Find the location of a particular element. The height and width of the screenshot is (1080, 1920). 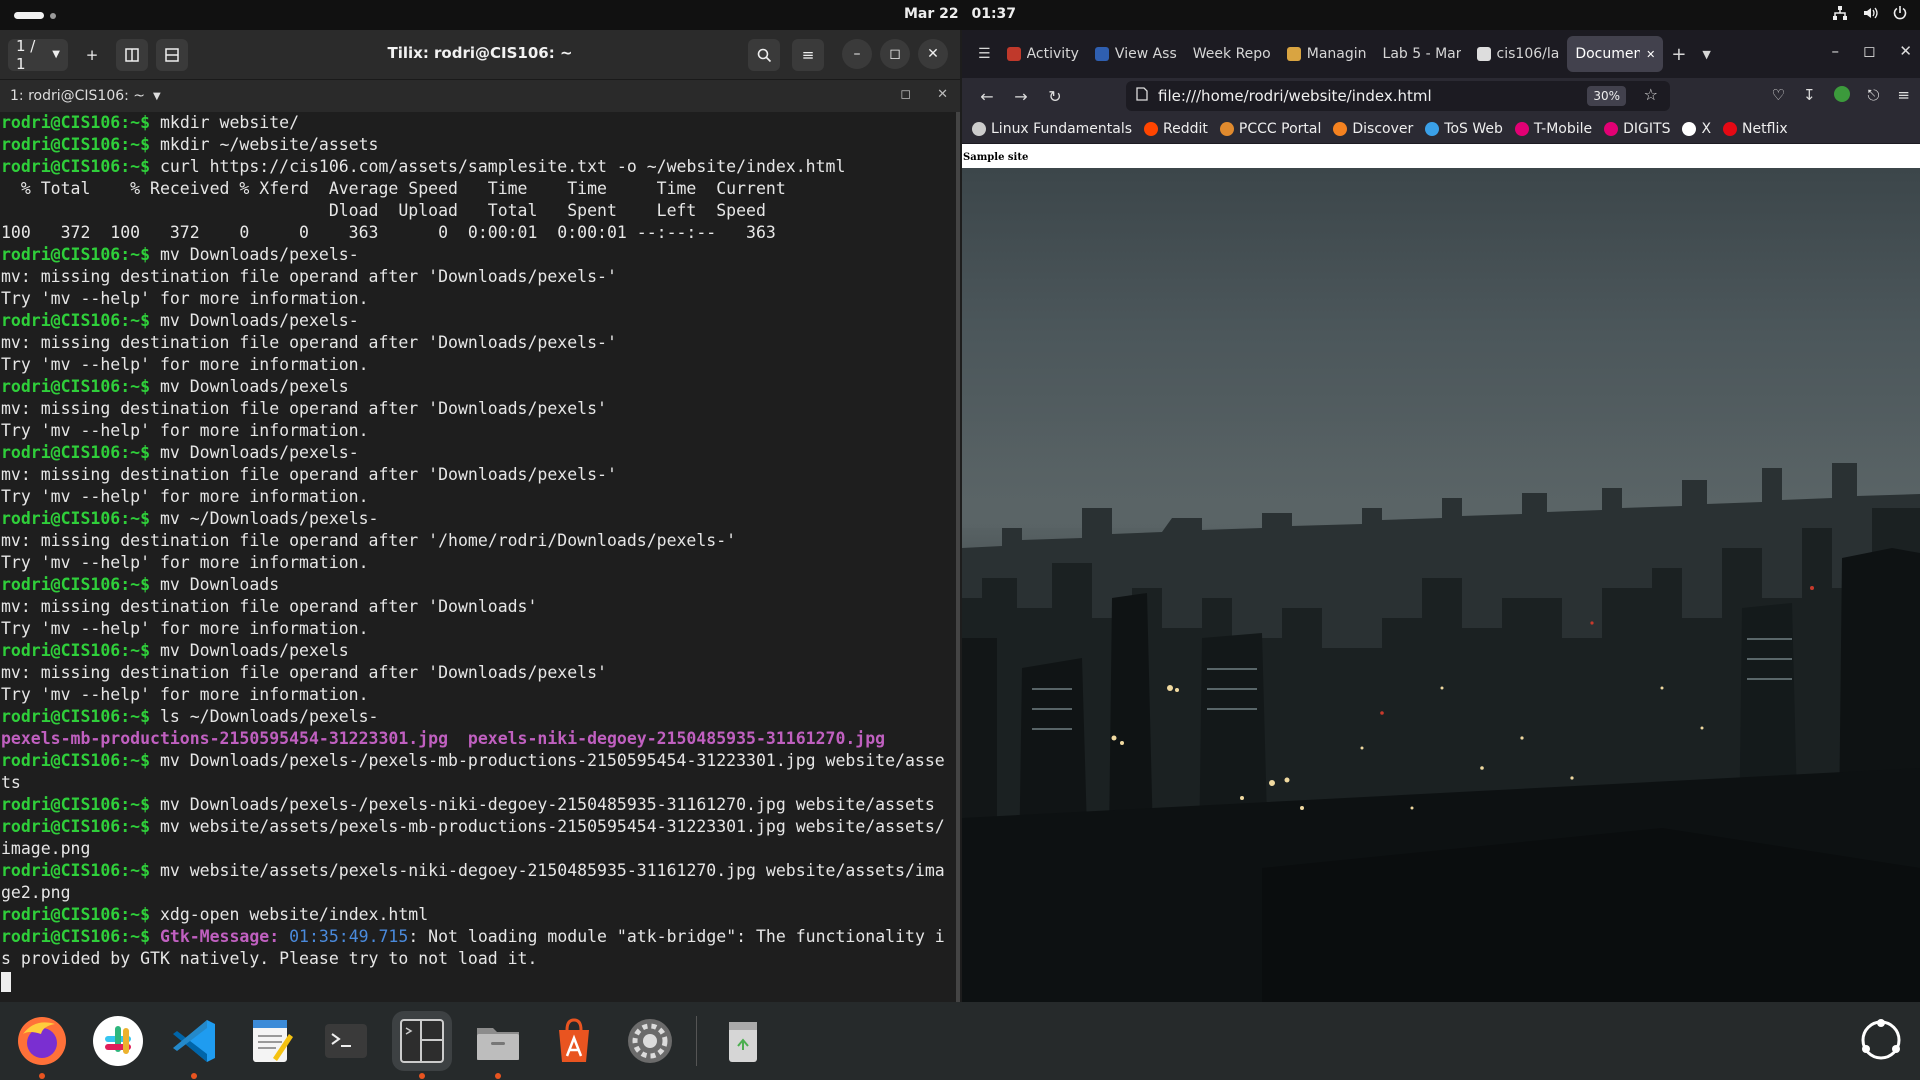

maximize-terminal-icon: ◻ is located at coordinates (905, 94).